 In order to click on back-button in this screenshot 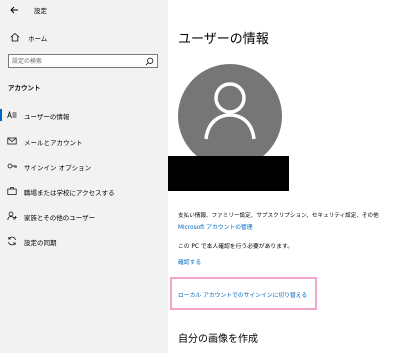, I will do `click(14, 10)`.